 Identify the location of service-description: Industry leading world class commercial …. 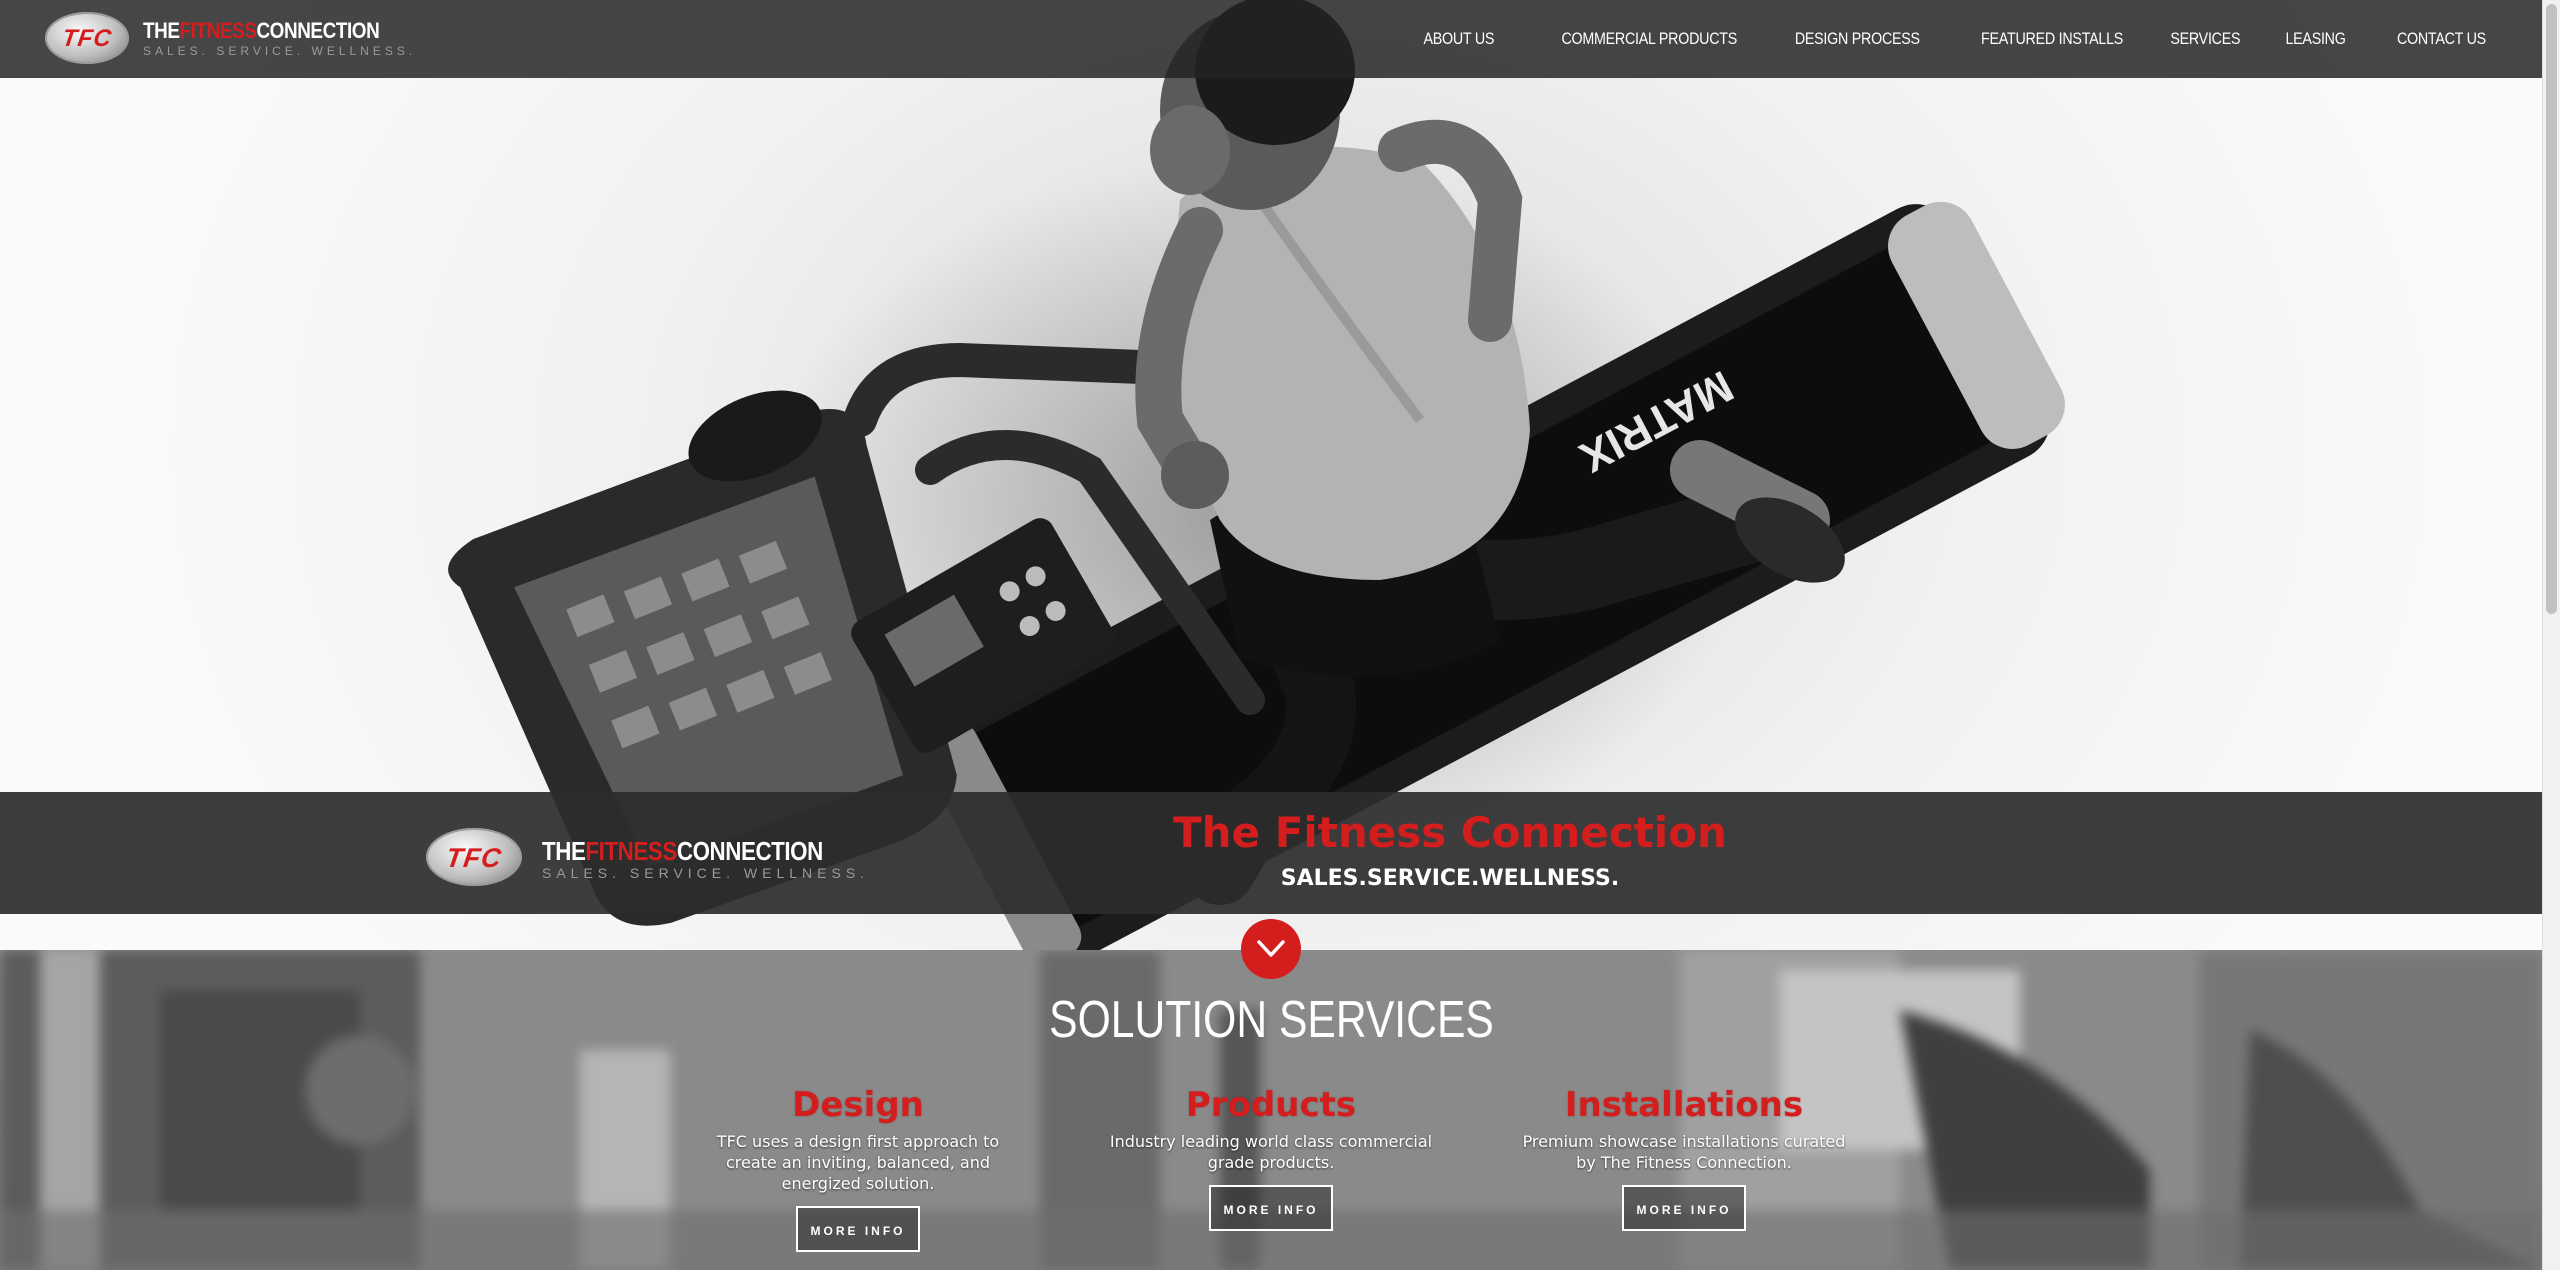
(1271, 1152).